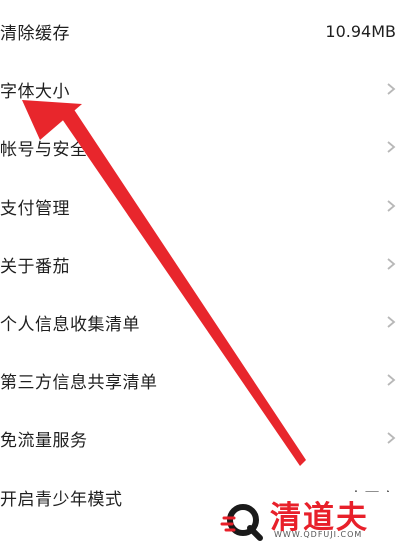  I want to click on account-security-row: 帐号与安全, so click(200, 147).